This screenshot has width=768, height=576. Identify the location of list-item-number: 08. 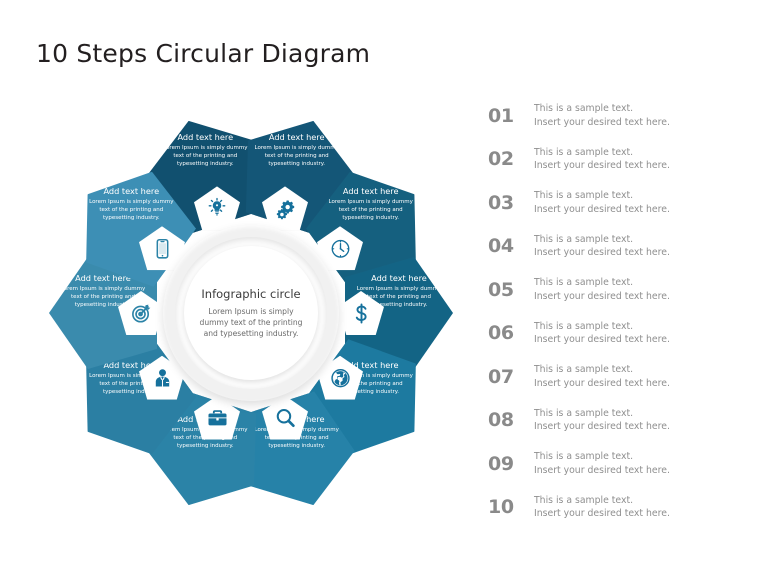
(501, 420).